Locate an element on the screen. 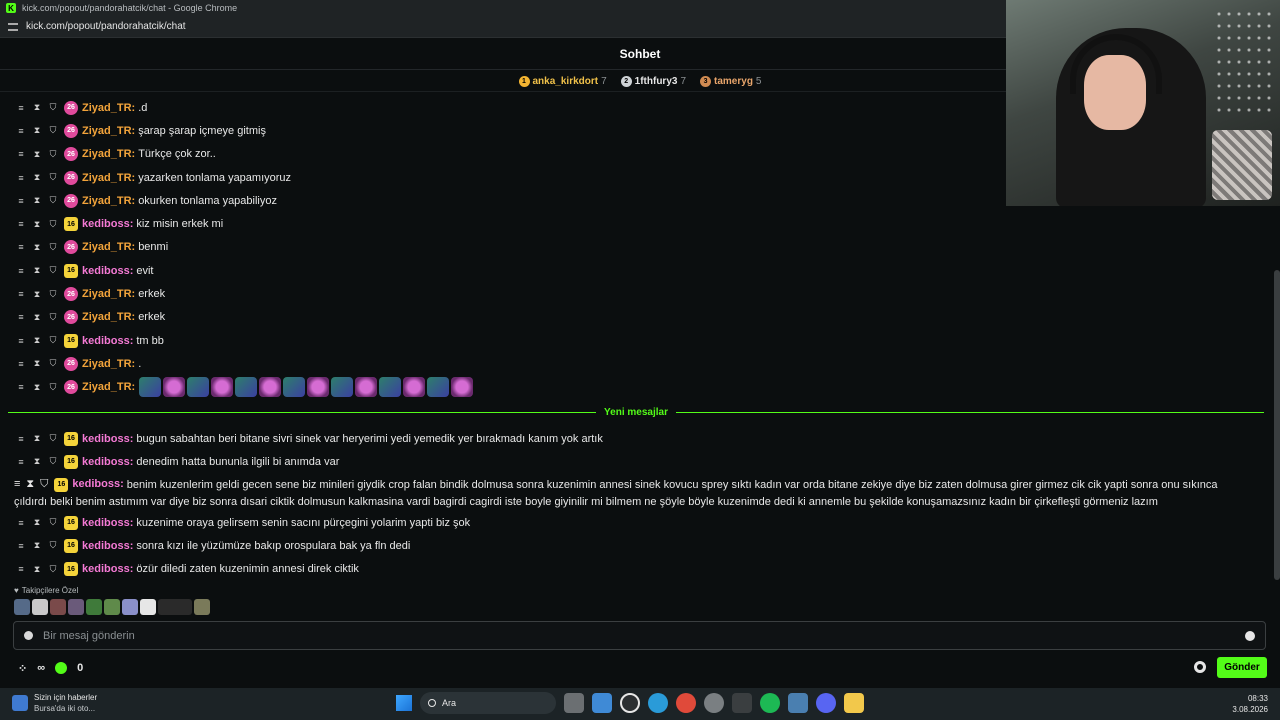 Image resolution: width=1280 pixels, height=720 pixels. user-badges-icon: ⁘ is located at coordinates (22, 668).